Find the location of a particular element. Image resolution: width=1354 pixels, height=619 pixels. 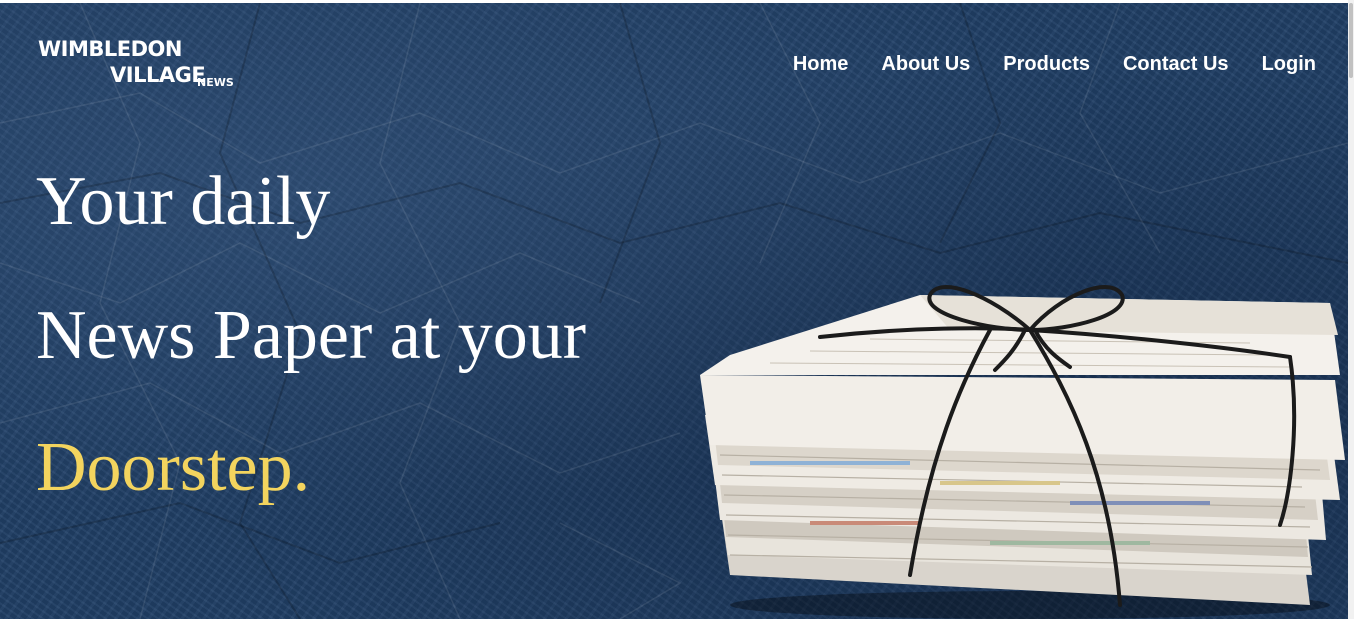

main-navigation: Home About Us Products Contact Us Login is located at coordinates (1054, 64).